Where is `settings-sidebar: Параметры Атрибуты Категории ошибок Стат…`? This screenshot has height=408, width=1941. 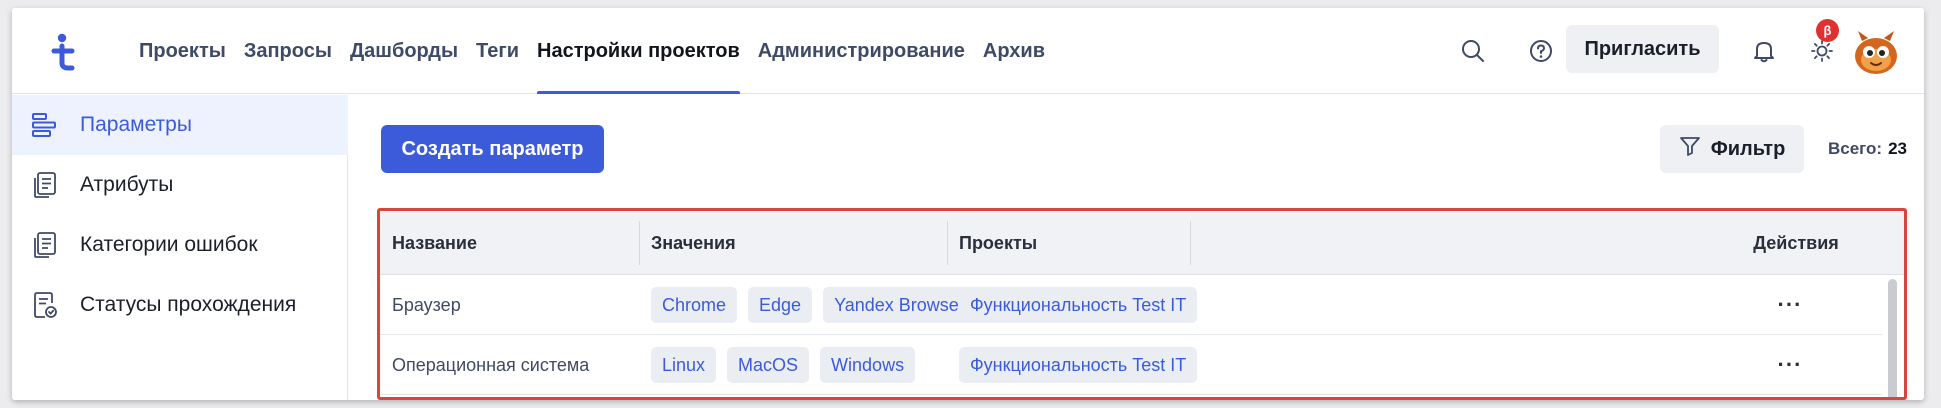
settings-sidebar: Параметры Атрибуты Категории ошибок Стат… is located at coordinates (180, 247).